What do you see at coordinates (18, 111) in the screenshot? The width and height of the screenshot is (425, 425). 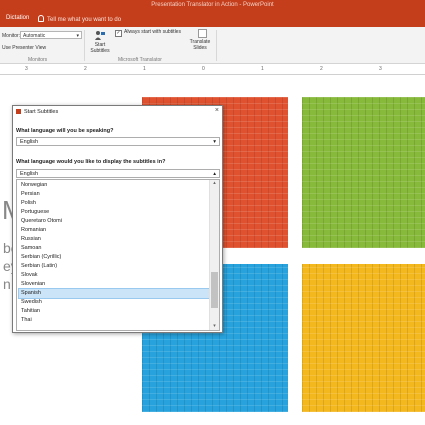 I see `powerpoint-icon` at bounding box center [18, 111].